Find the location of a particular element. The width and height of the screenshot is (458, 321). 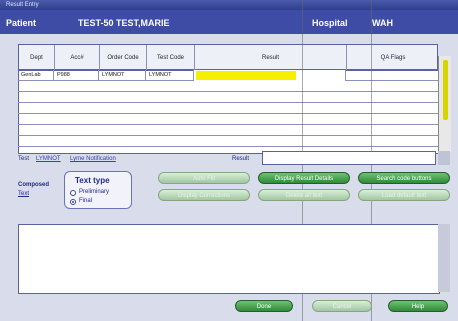

load-default-text-button: Load default text is located at coordinates (404, 195).